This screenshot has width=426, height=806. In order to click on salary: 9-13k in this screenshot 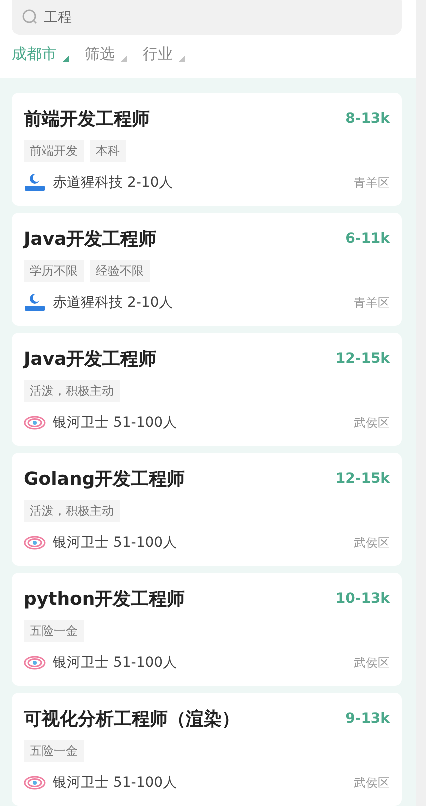, I will do `click(368, 719)`.